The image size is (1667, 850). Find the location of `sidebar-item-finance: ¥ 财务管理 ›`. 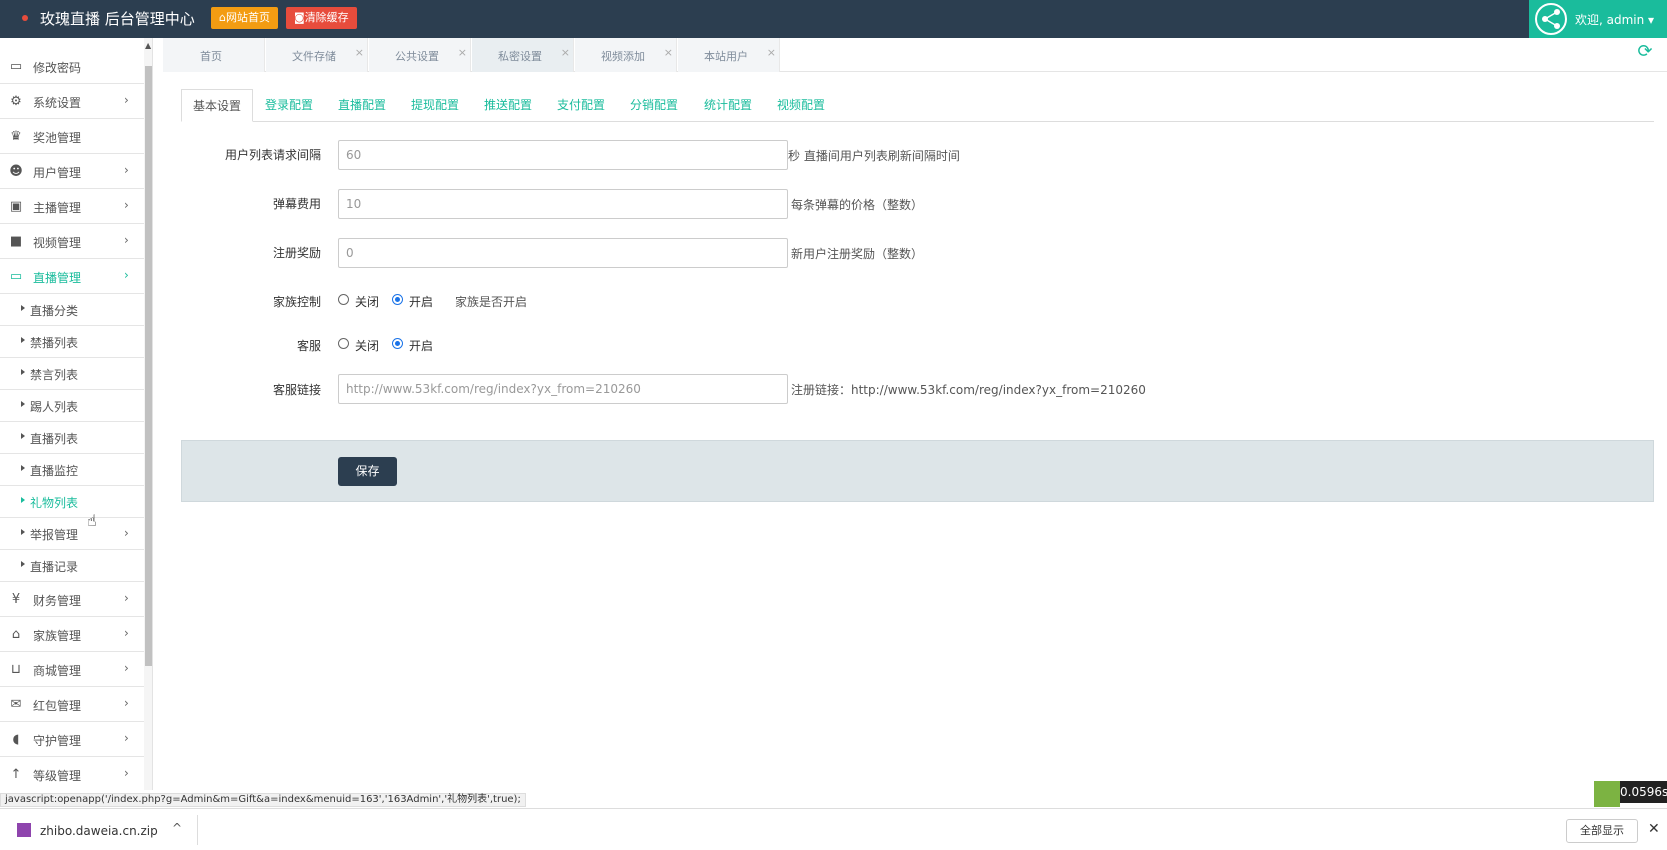

sidebar-item-finance: ¥ 财务管理 › is located at coordinates (72, 600).